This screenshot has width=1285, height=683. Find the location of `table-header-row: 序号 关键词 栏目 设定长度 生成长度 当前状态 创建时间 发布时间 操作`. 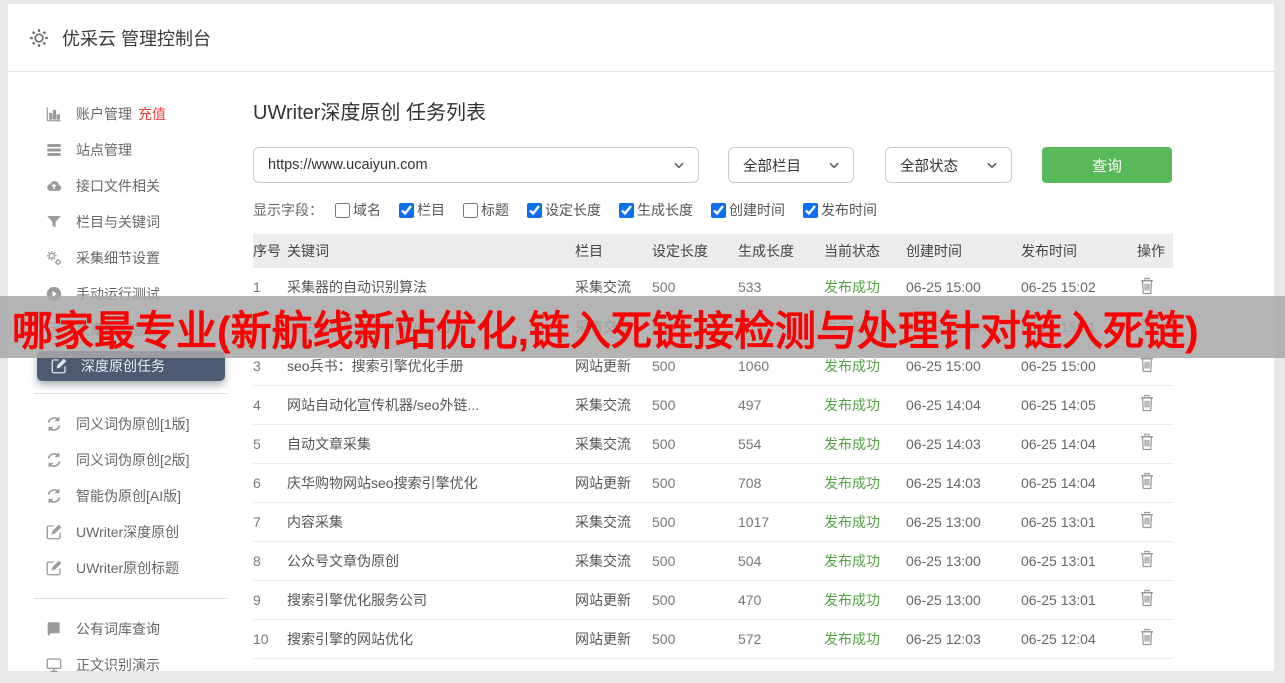

table-header-row: 序号 关键词 栏目 设定长度 生成长度 当前状态 创建时间 发布时间 操作 is located at coordinates (713, 251).